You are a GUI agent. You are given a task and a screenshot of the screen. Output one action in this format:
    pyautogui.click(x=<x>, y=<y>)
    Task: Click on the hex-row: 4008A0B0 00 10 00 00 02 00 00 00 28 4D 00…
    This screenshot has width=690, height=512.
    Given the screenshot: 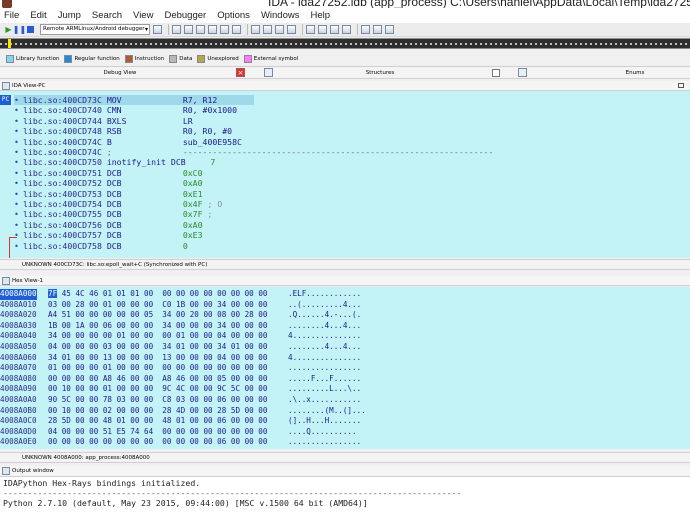 What is the action you would take?
    pyautogui.click(x=345, y=411)
    